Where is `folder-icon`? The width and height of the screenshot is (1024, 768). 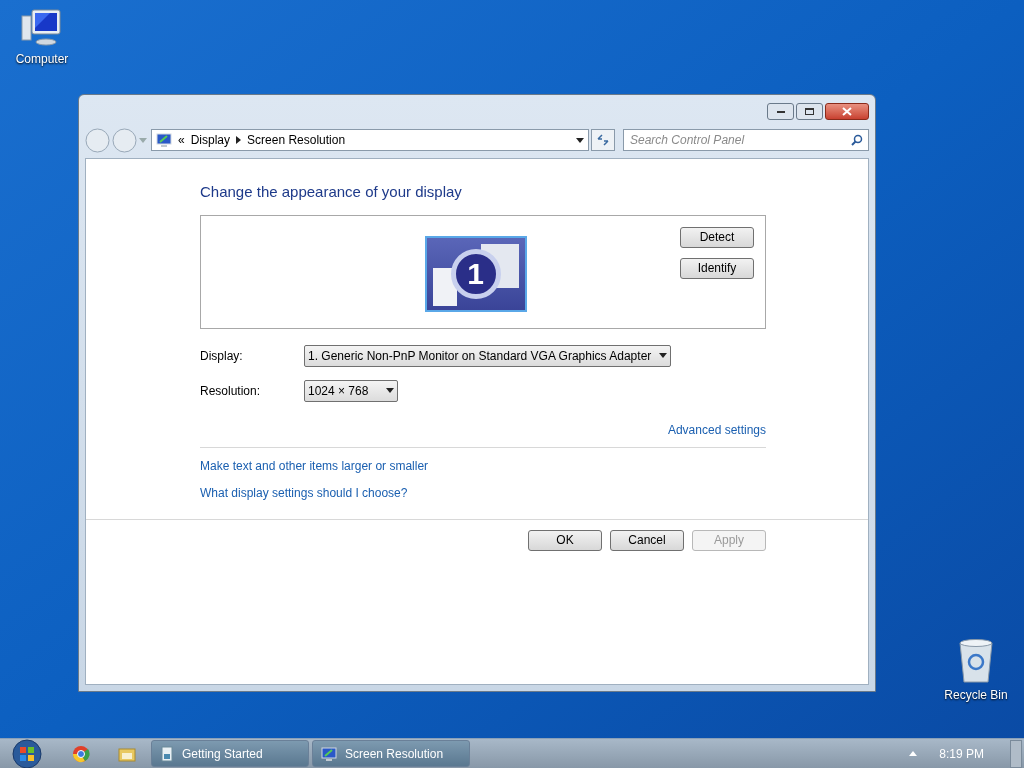 folder-icon is located at coordinates (127, 753).